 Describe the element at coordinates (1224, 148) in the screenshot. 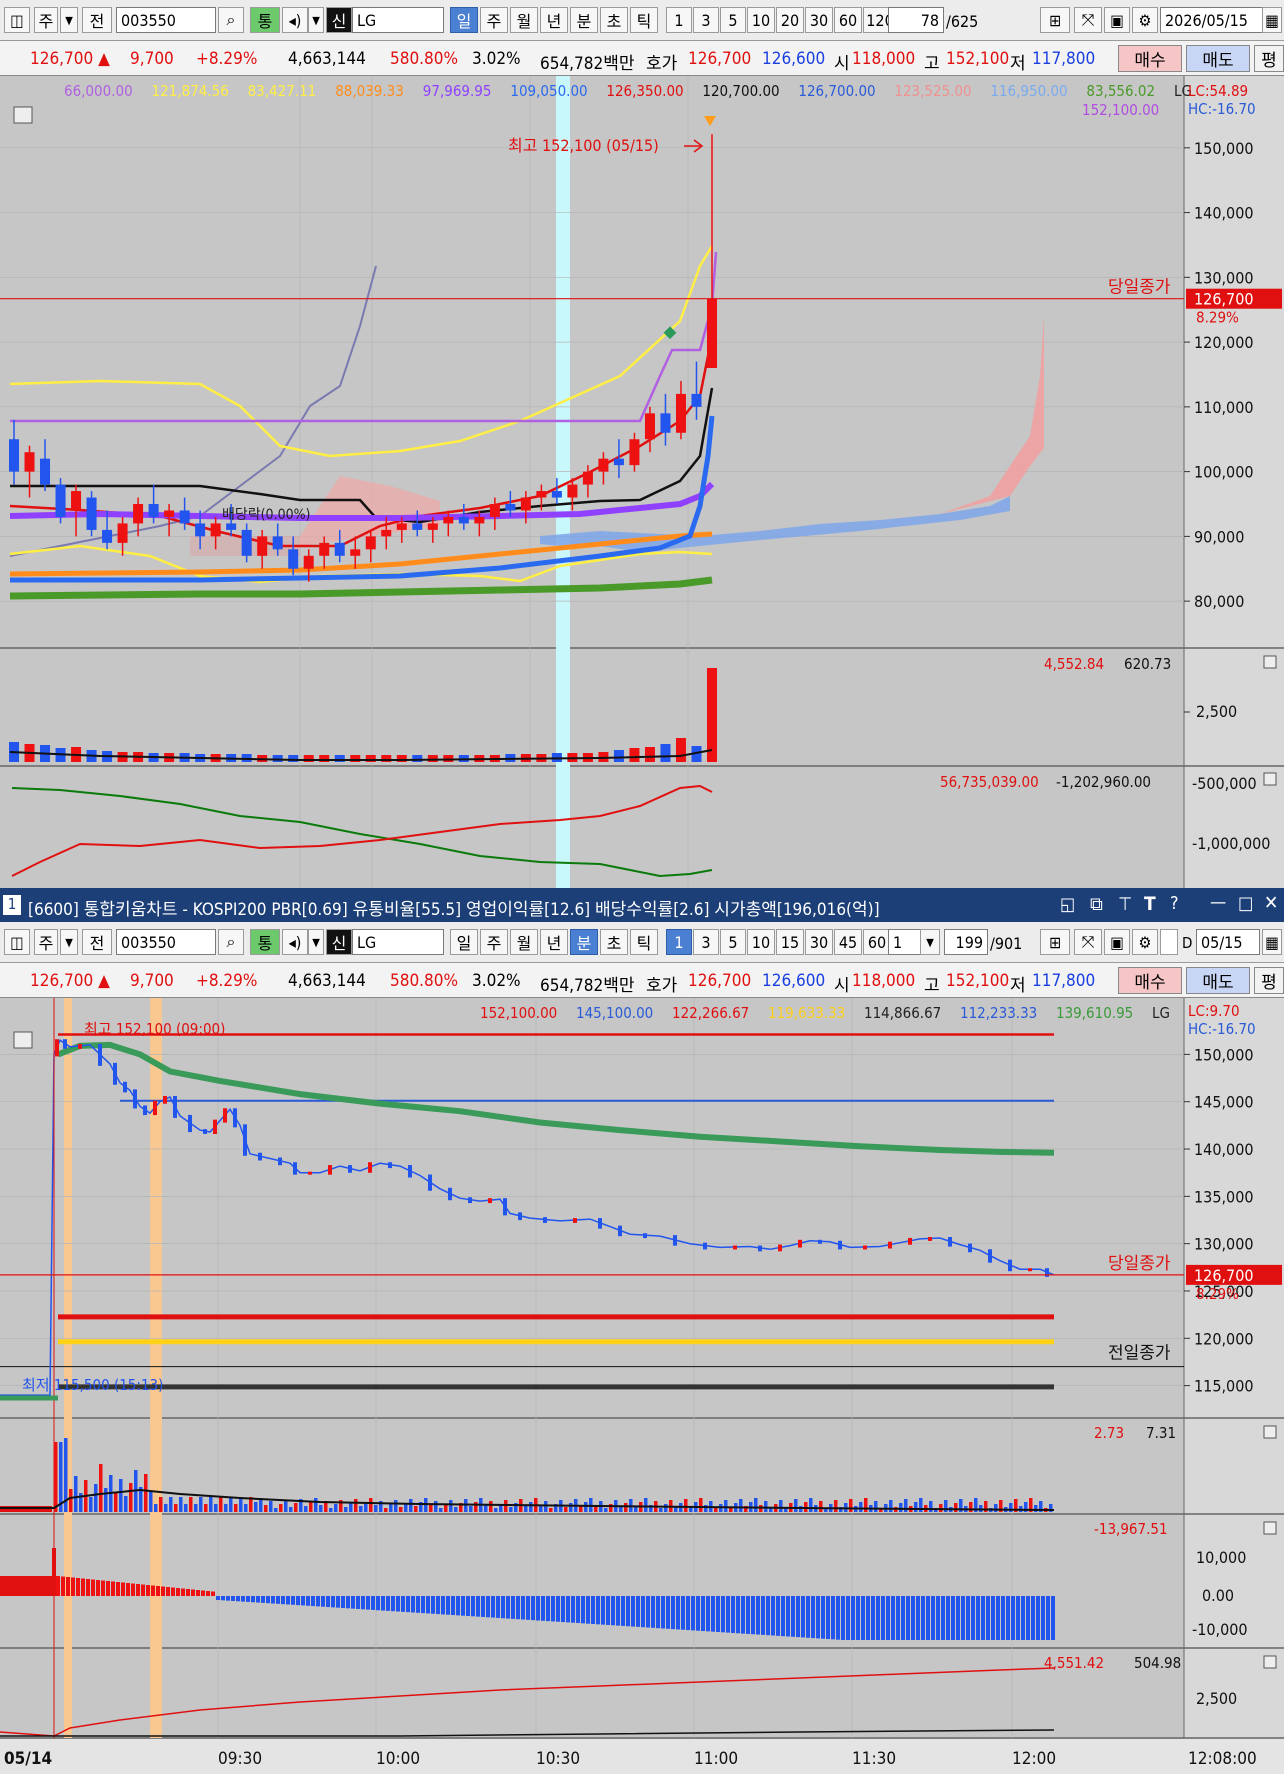

I see `y-tick-label: 150,000` at that location.